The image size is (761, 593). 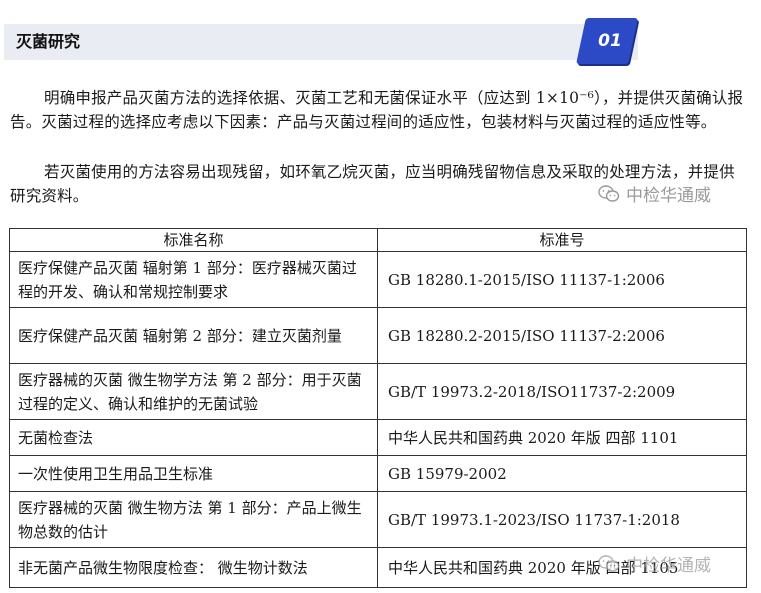 I want to click on standard-name: 医疗器械的灭菌 微生物方法 第 1 部分：产品上微生物总数的估计, so click(x=193, y=519).